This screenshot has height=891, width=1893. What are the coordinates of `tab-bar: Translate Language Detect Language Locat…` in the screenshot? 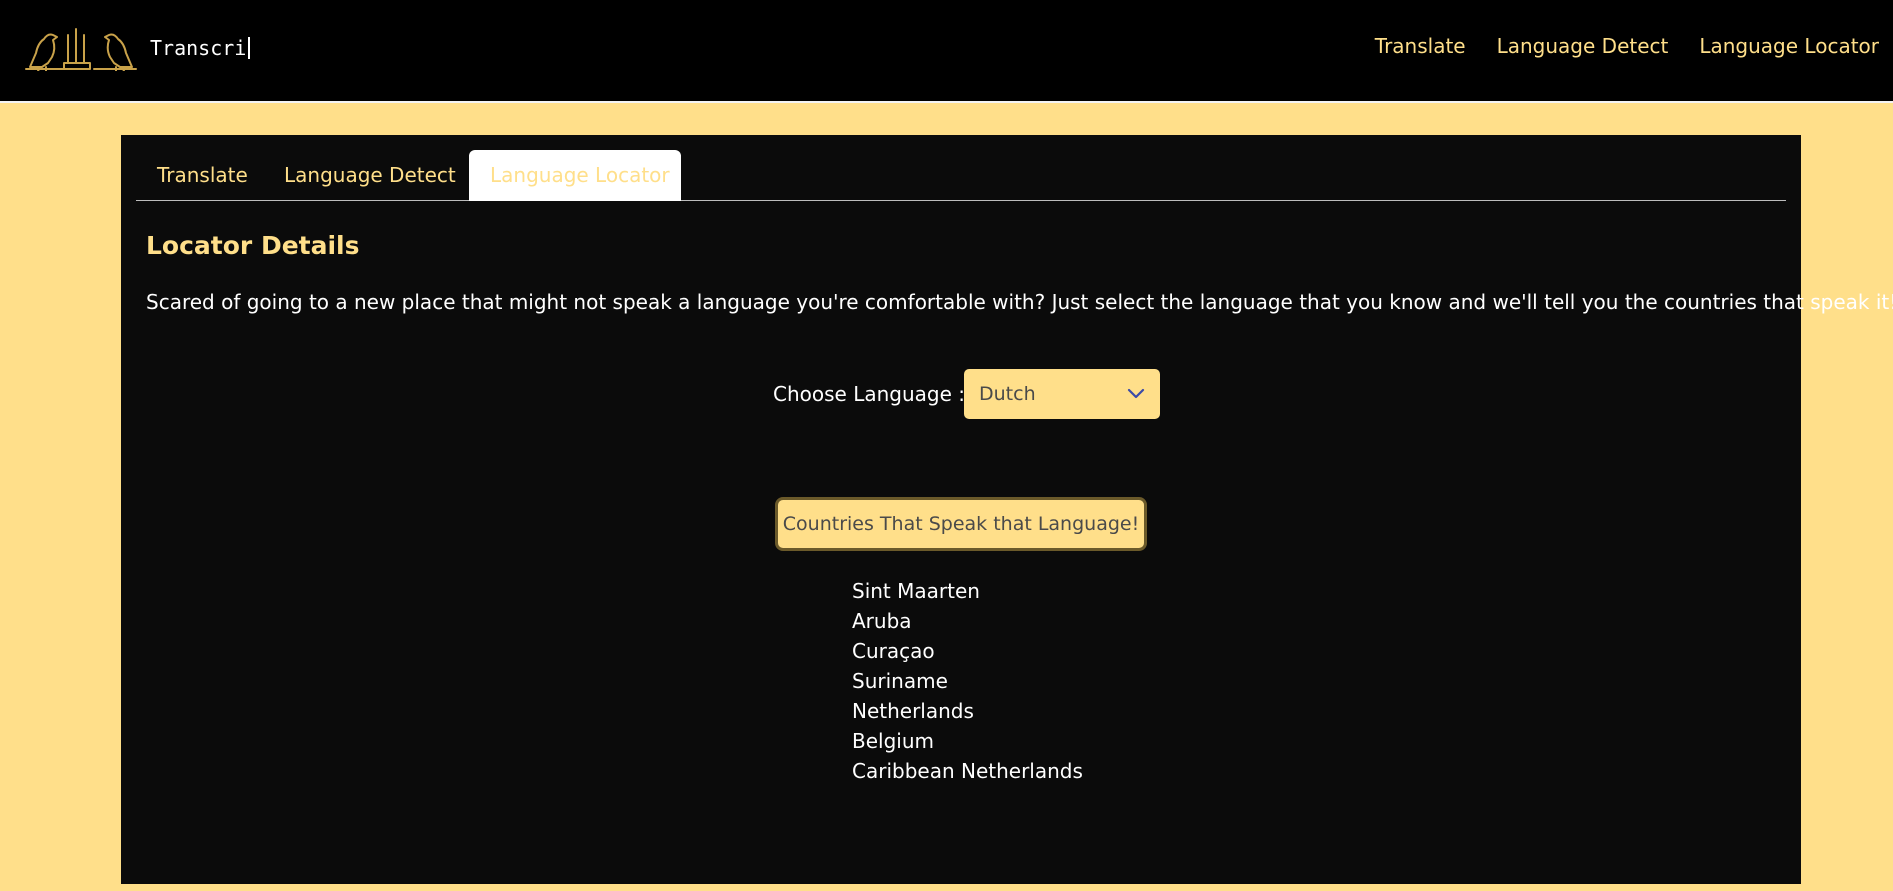 It's located at (961, 175).